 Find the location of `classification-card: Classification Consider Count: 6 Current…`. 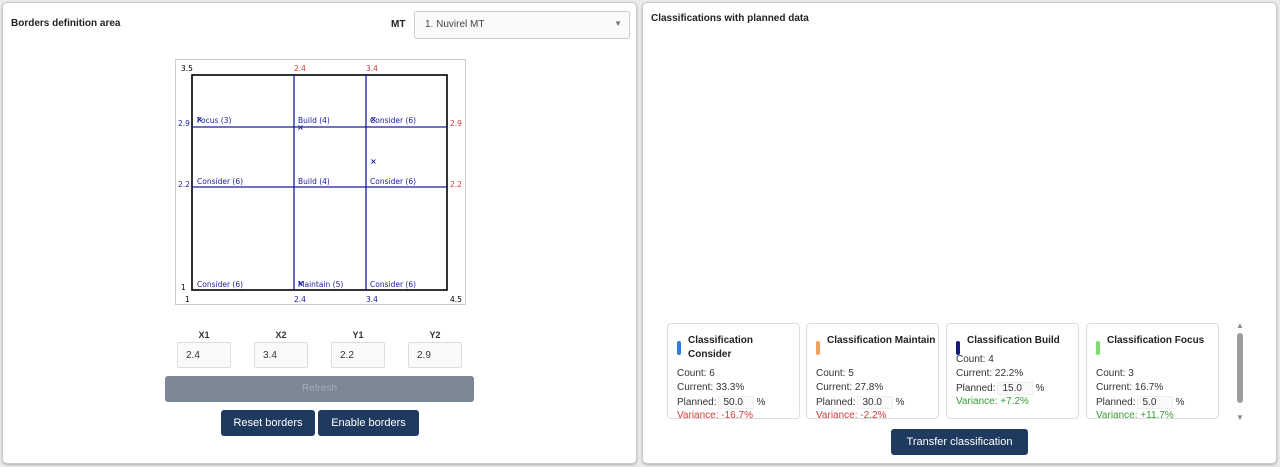

classification-card: Classification Consider Count: 6 Current… is located at coordinates (733, 371).